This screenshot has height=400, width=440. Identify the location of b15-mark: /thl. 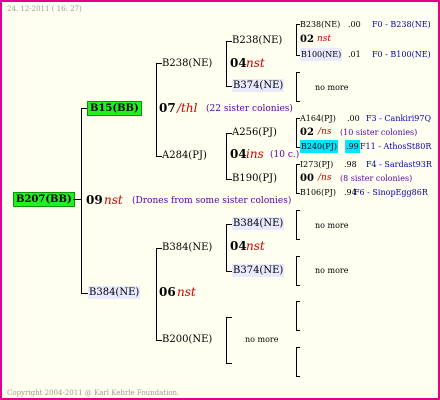
(187, 108).